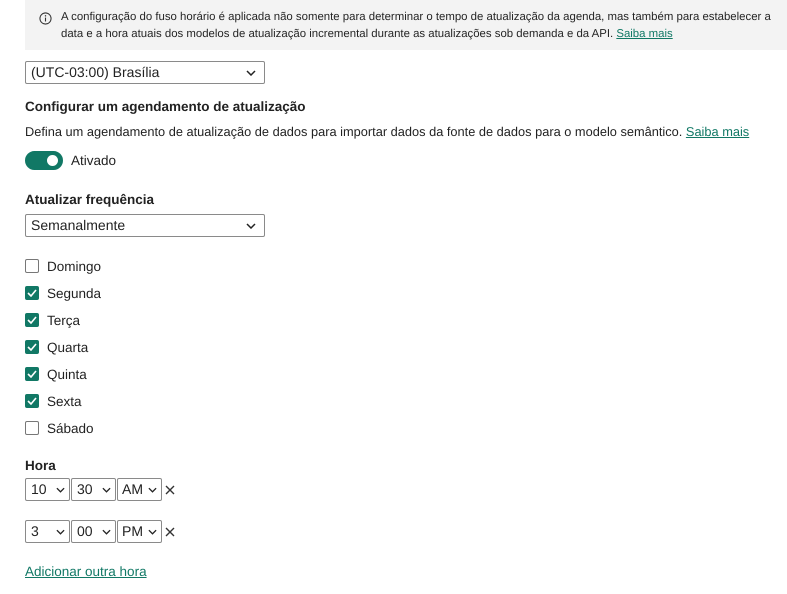 The image size is (787, 594). What do you see at coordinates (63, 320) in the screenshot?
I see `checkbox-label: Terça` at bounding box center [63, 320].